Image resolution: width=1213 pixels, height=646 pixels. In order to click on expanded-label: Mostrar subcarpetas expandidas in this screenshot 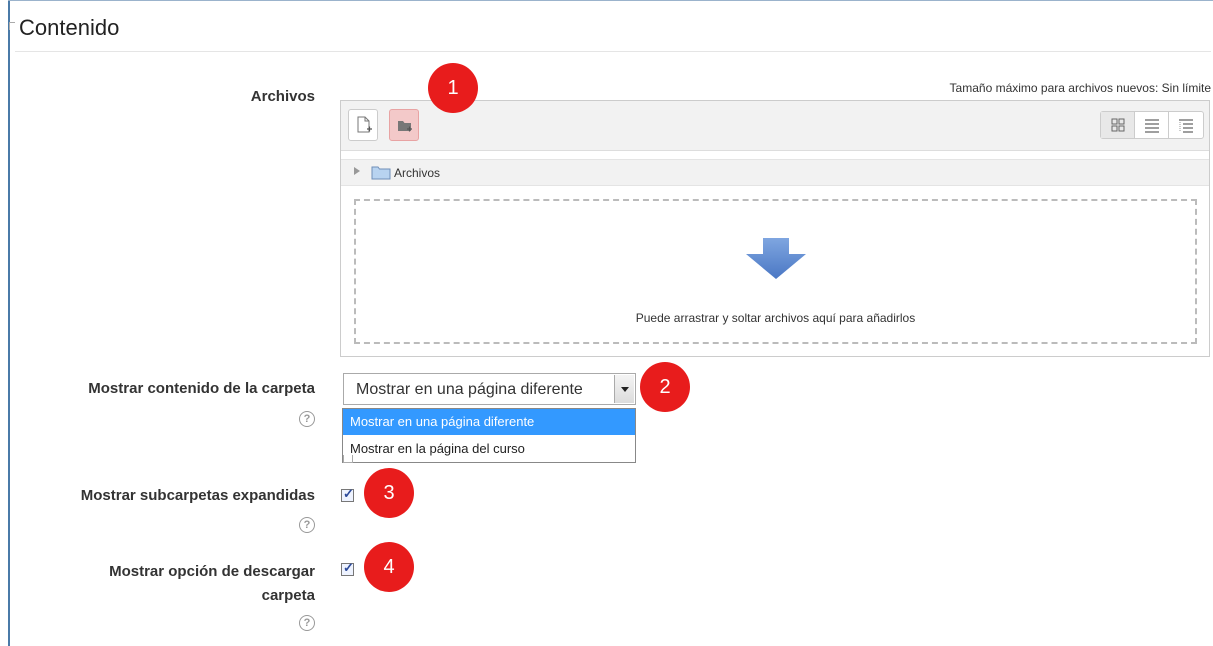, I will do `click(197, 495)`.